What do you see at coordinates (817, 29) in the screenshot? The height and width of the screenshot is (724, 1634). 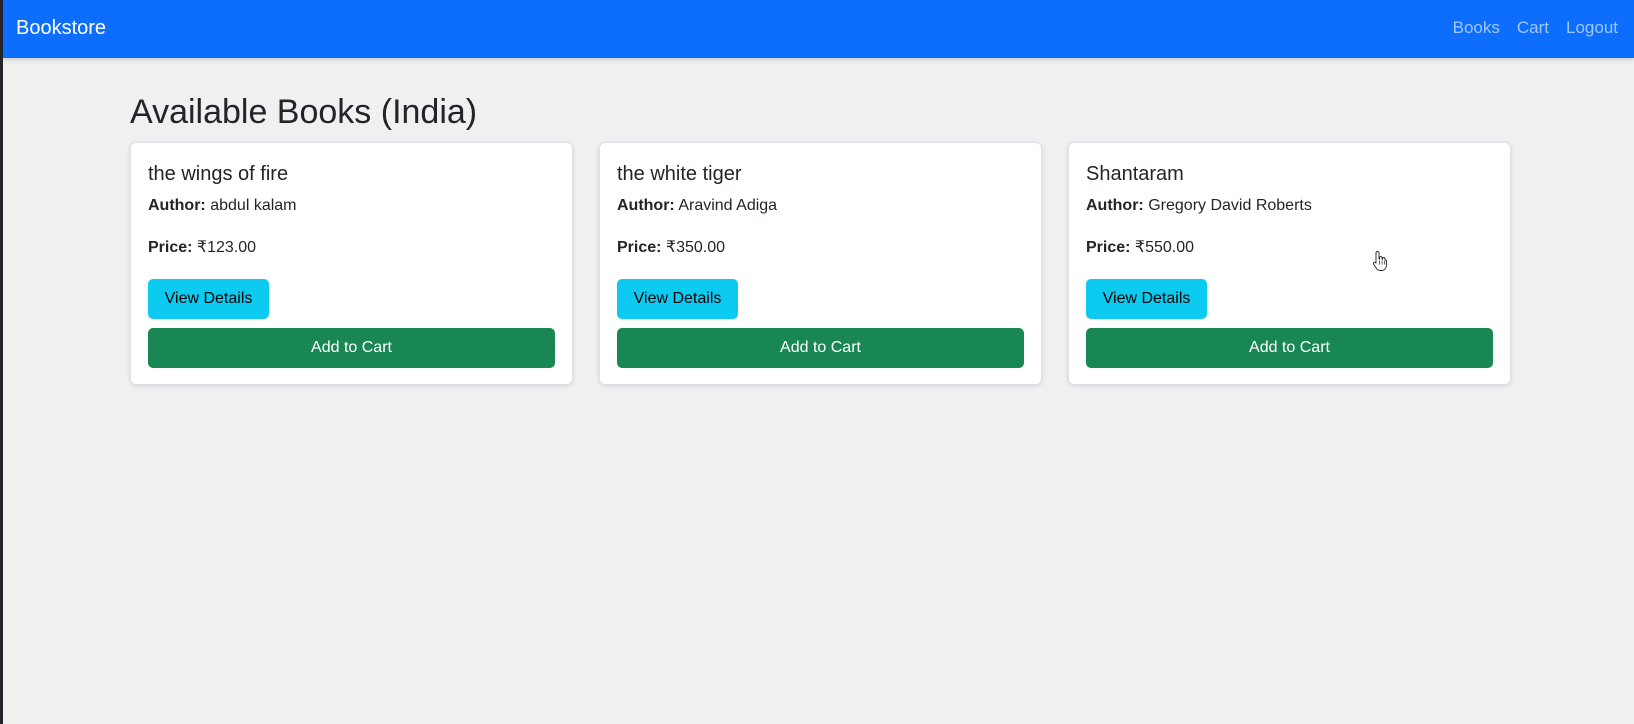 I see `navbar: Bookstore Books Cart Logout` at bounding box center [817, 29].